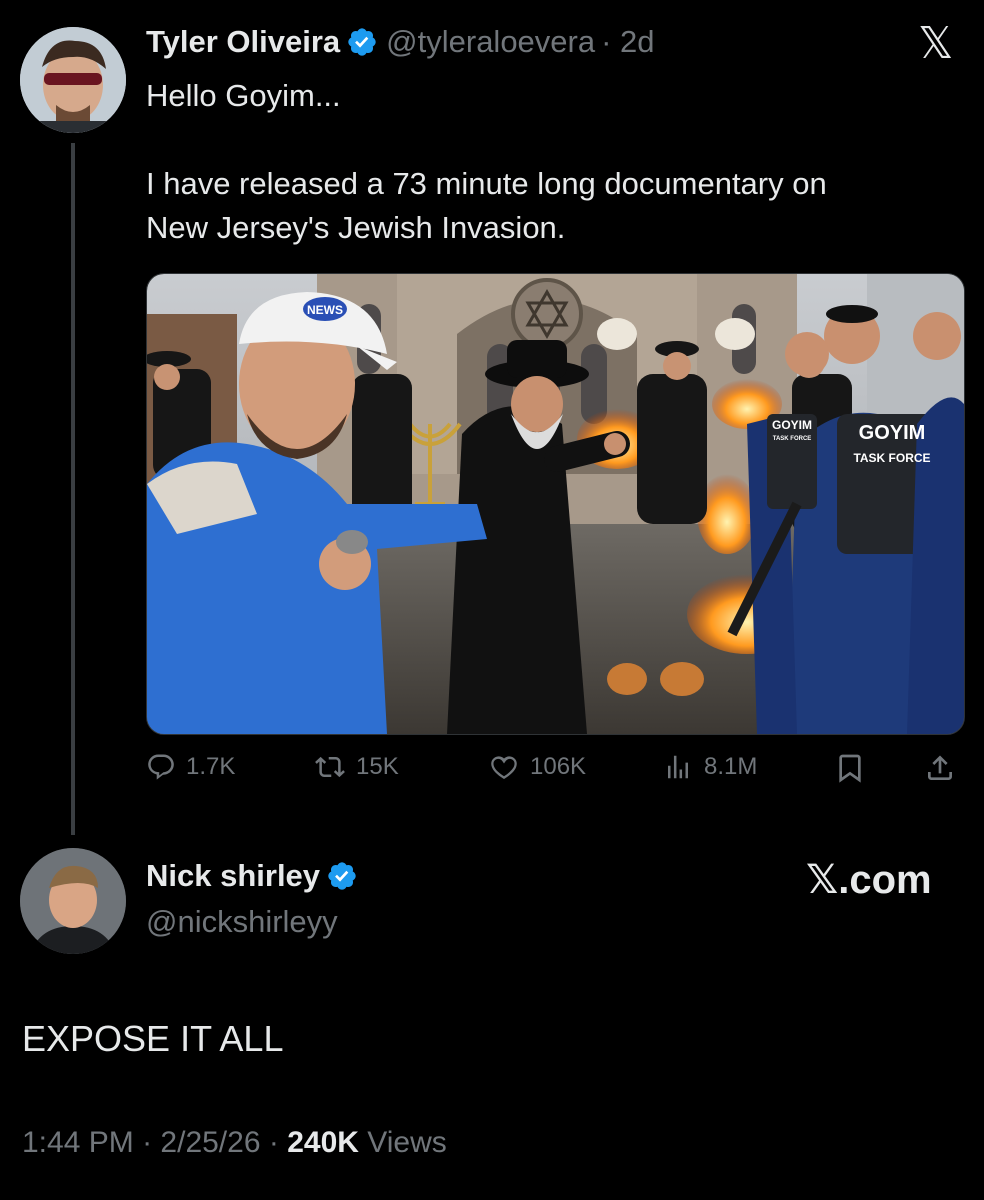 Image resolution: width=984 pixels, height=1200 pixels. I want to click on author-name: Tyler Oliveira, so click(243, 42).